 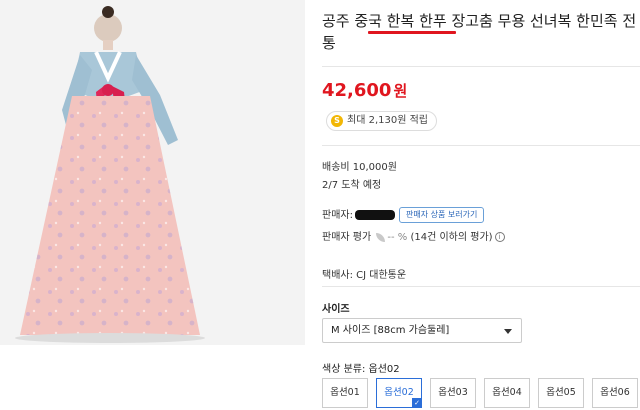 What do you see at coordinates (390, 330) in the screenshot?
I see `size-selected-value: M 사이즈 [88cm 가슴둘레]` at bounding box center [390, 330].